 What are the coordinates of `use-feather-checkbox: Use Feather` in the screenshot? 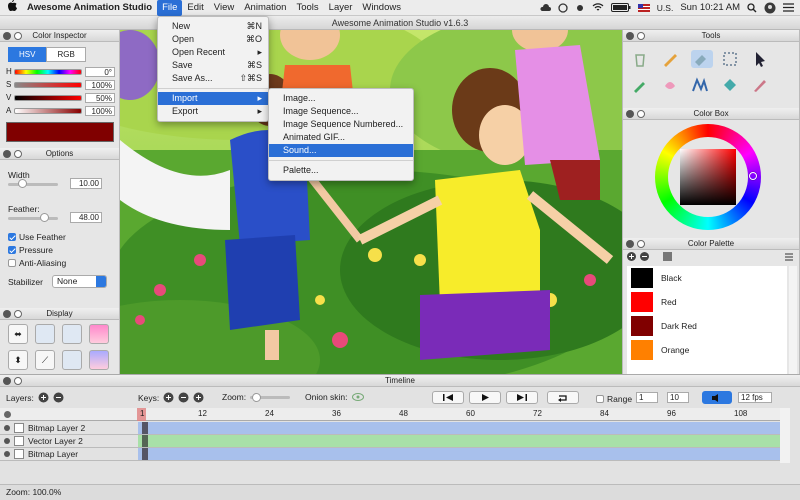 It's located at (37, 236).